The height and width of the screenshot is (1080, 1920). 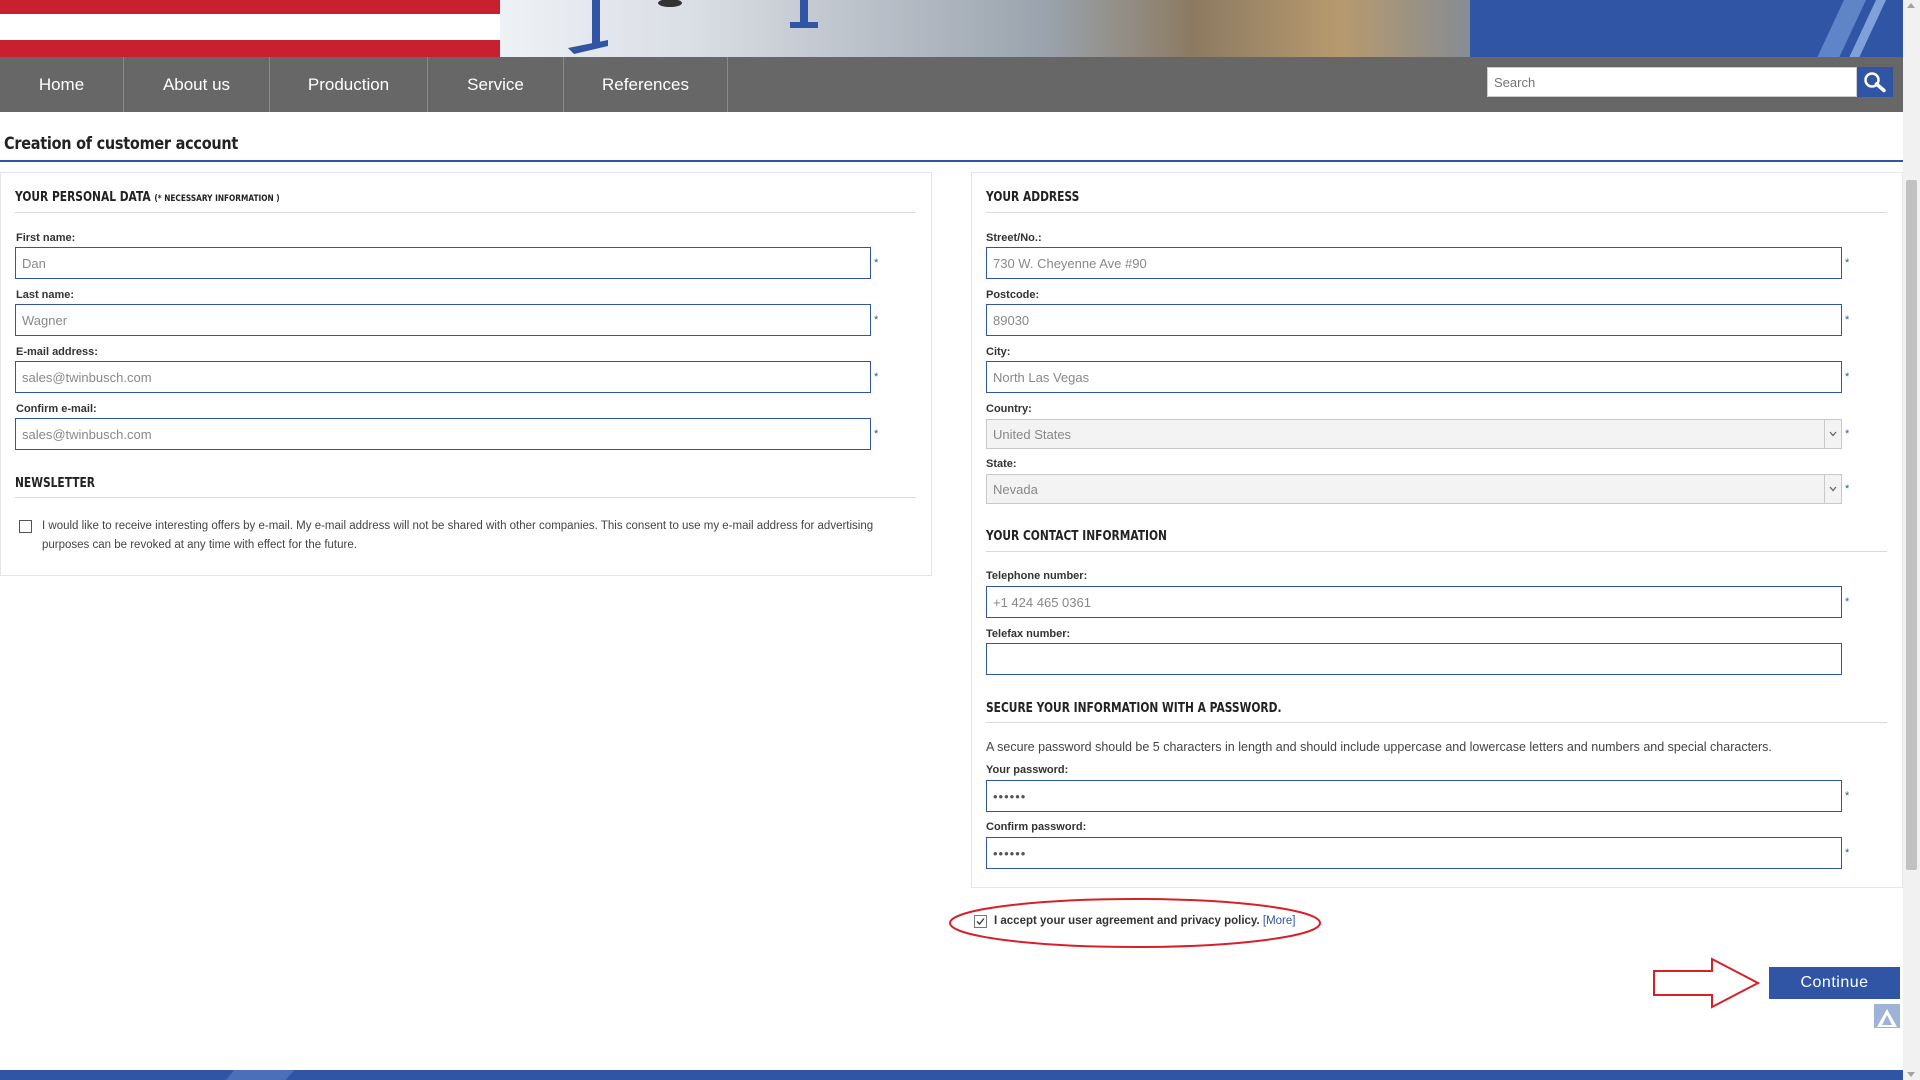 I want to click on personal-data-heading-text: YOUR PERSONAL DATA, so click(x=83, y=197).